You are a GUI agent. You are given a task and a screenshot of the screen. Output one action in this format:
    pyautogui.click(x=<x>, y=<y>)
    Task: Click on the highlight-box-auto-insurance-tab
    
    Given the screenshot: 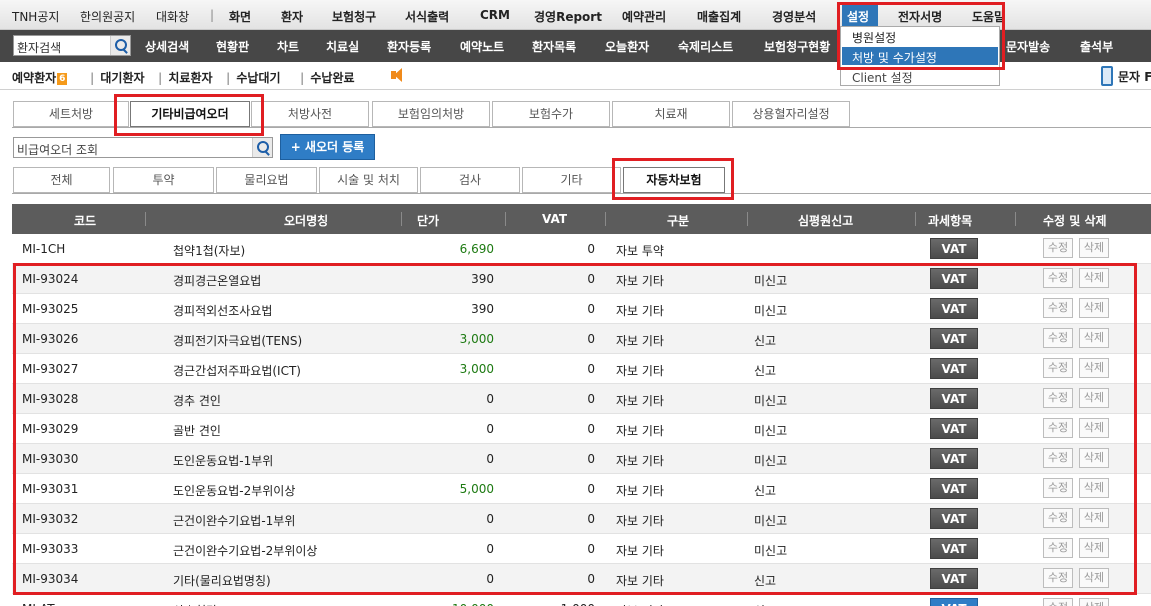 What is the action you would take?
    pyautogui.click(x=673, y=179)
    